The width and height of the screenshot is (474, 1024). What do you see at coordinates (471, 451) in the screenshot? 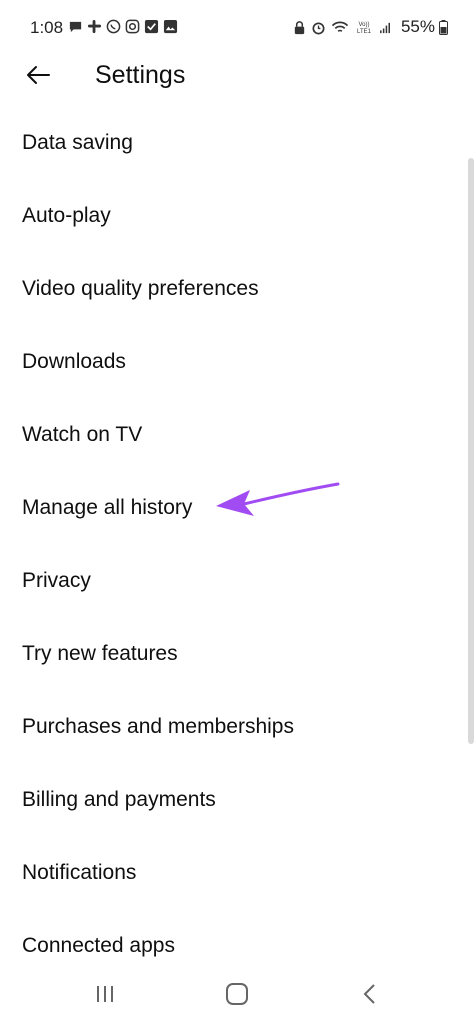
I see `scrollbar` at bounding box center [471, 451].